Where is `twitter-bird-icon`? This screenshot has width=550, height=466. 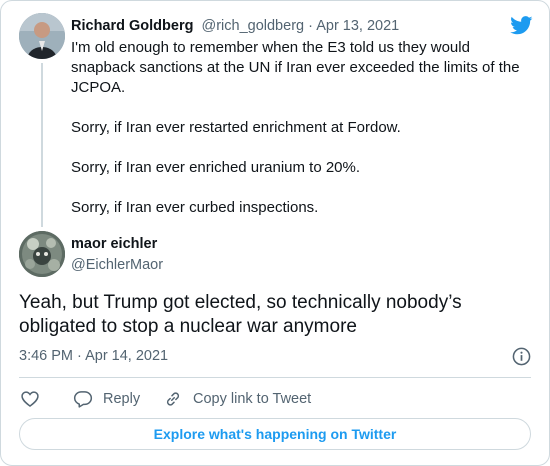 twitter-bird-icon is located at coordinates (521, 25).